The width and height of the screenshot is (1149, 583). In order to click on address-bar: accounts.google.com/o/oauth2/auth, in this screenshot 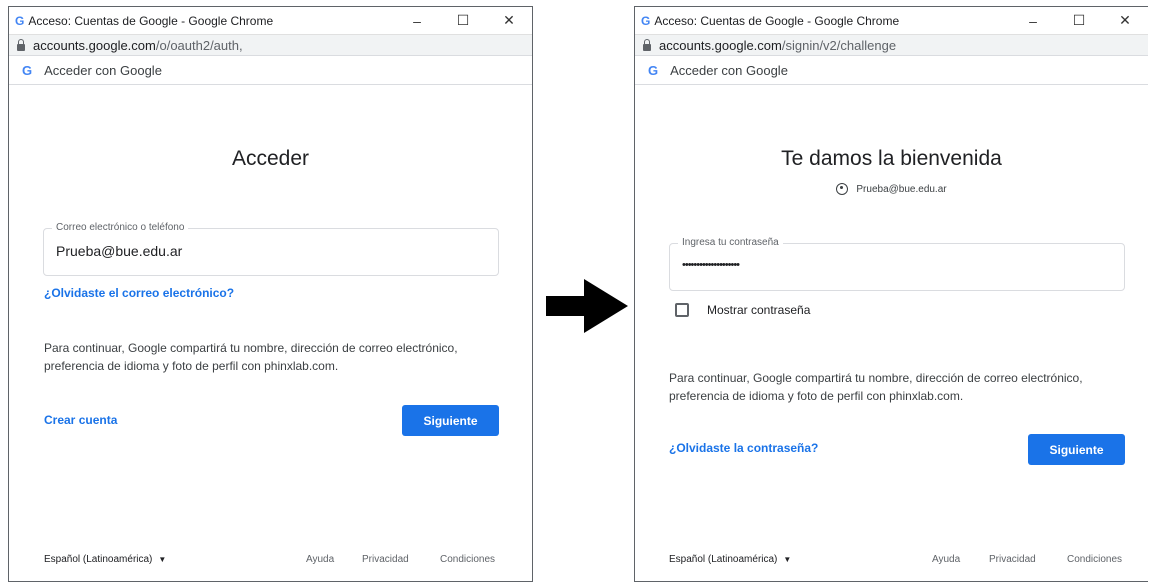, I will do `click(270, 44)`.